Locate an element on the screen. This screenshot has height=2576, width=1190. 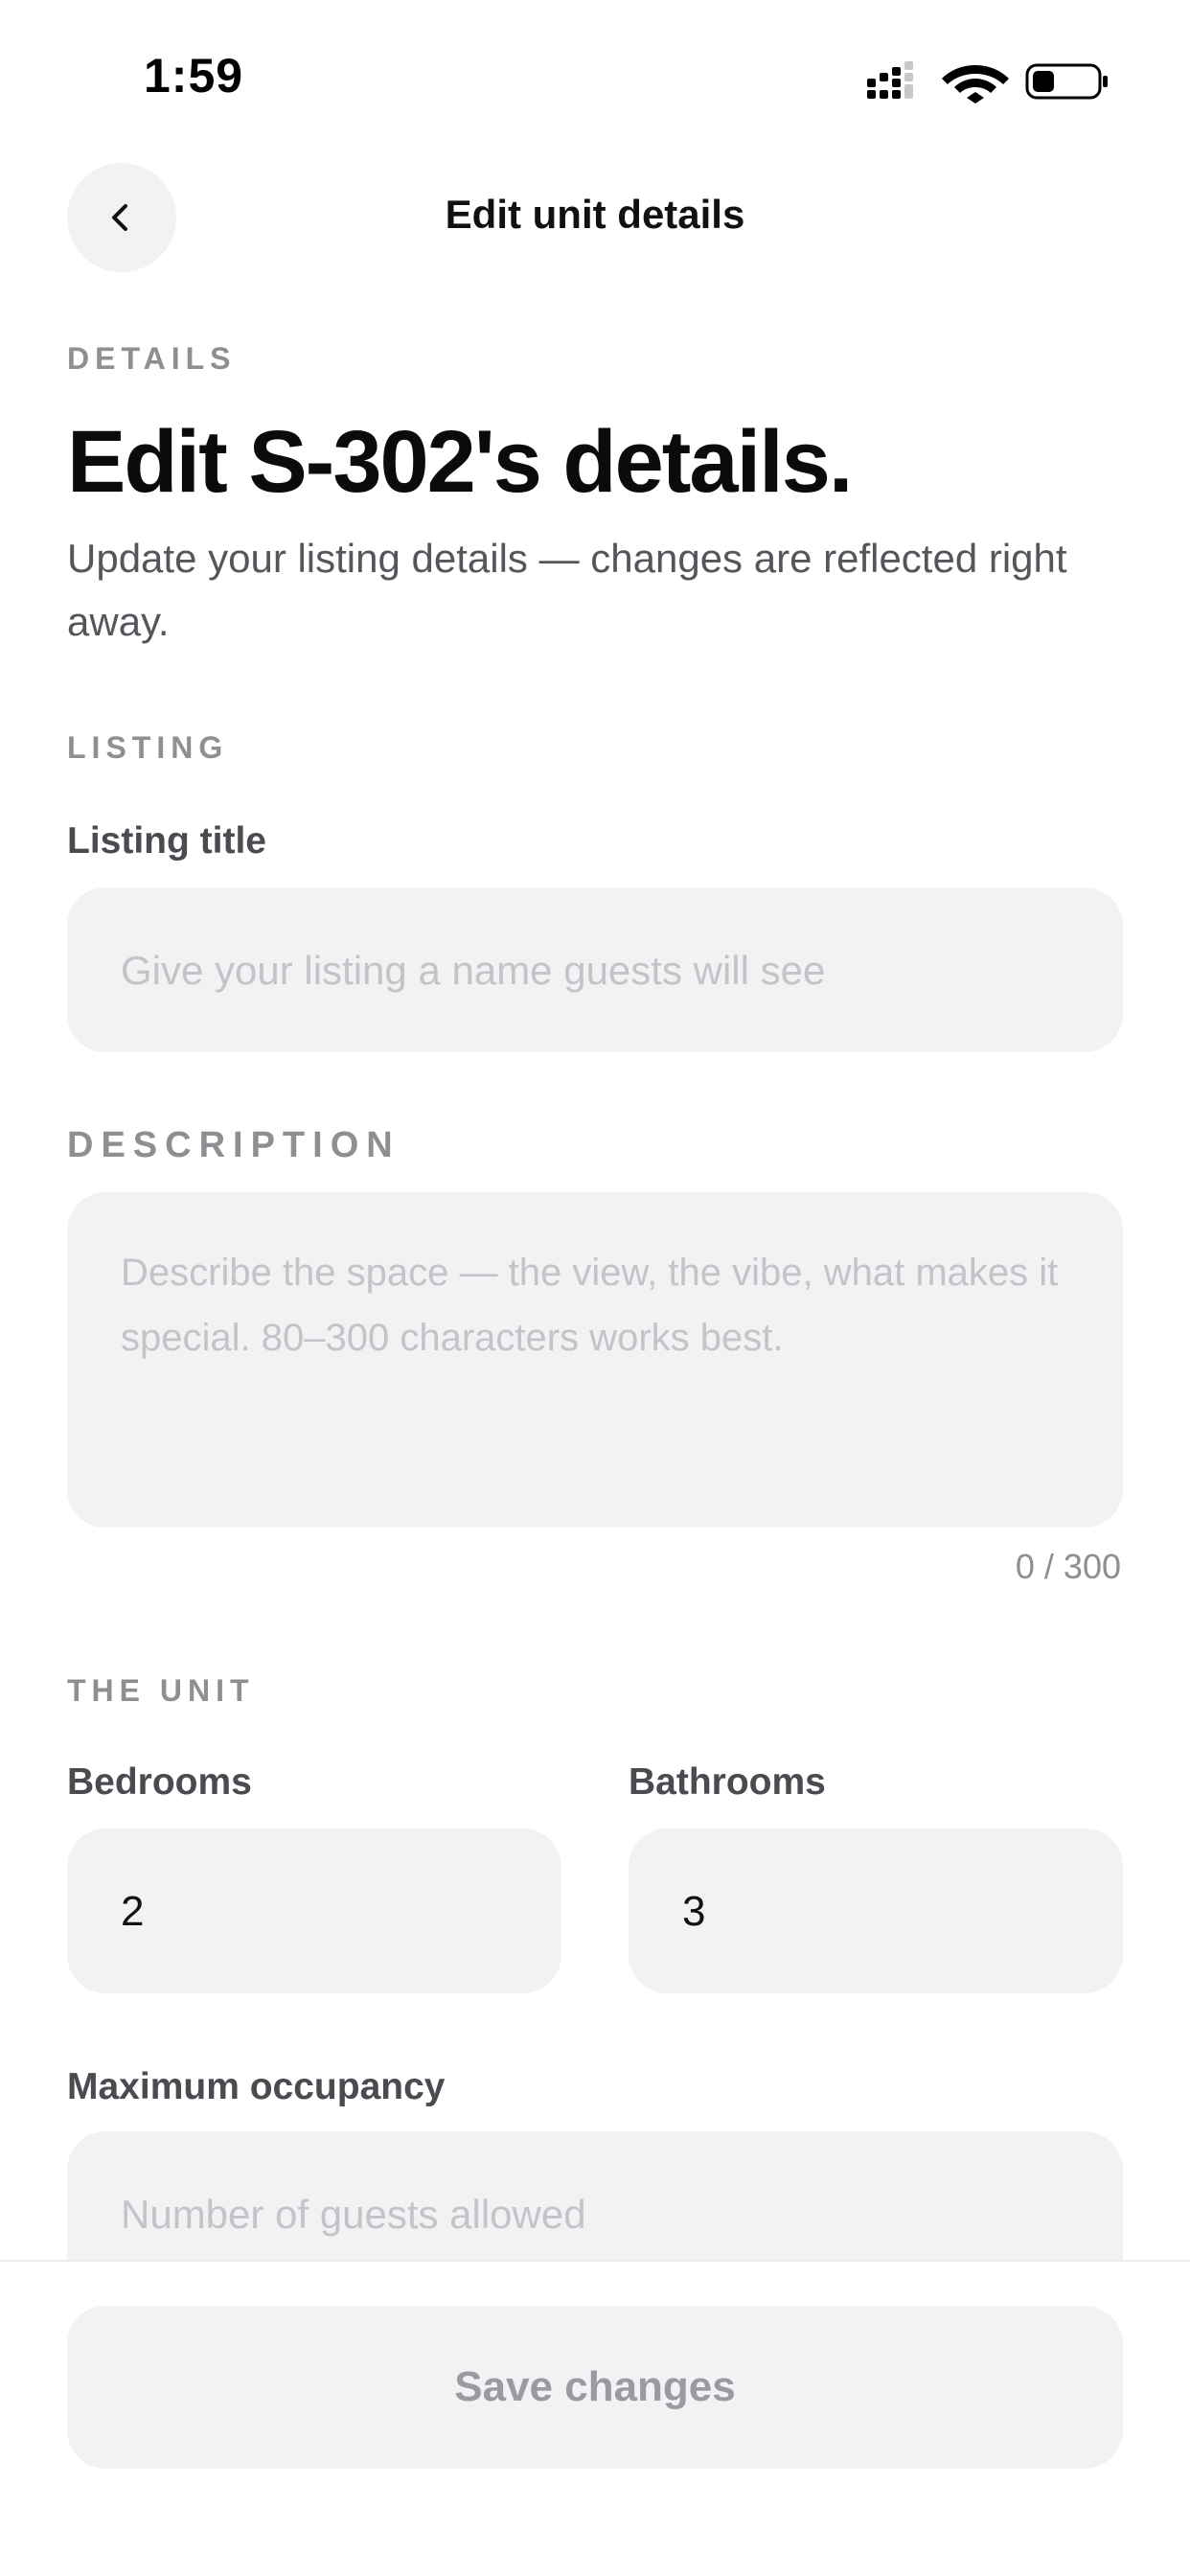
cellular-signal-icon is located at coordinates (890, 80).